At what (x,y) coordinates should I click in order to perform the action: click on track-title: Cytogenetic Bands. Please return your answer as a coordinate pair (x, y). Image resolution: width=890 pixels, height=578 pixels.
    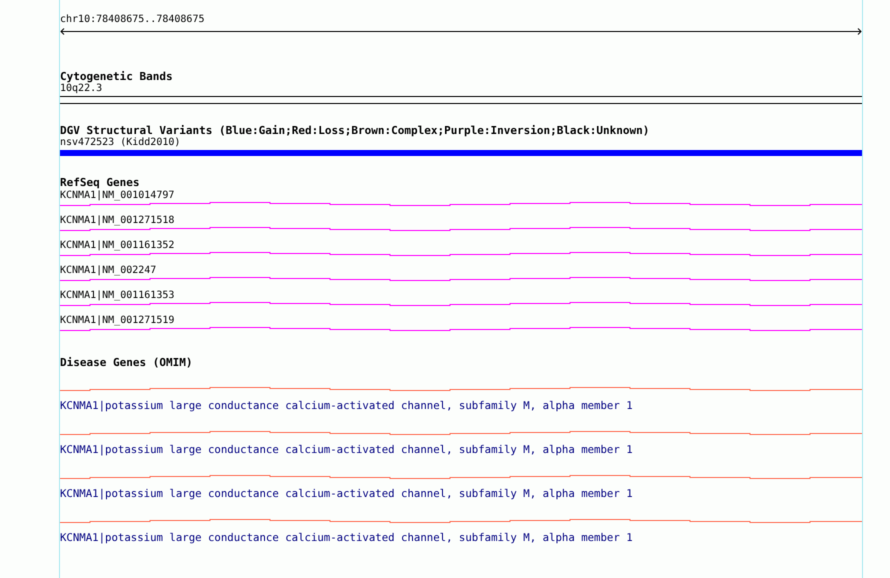
    Looking at the image, I should click on (116, 77).